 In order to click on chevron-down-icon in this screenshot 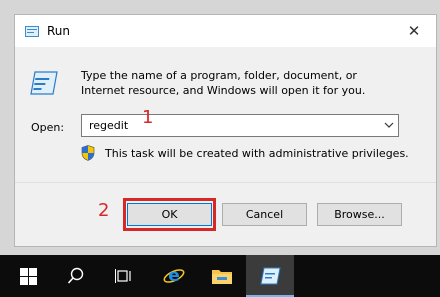, I will do `click(389, 125)`.